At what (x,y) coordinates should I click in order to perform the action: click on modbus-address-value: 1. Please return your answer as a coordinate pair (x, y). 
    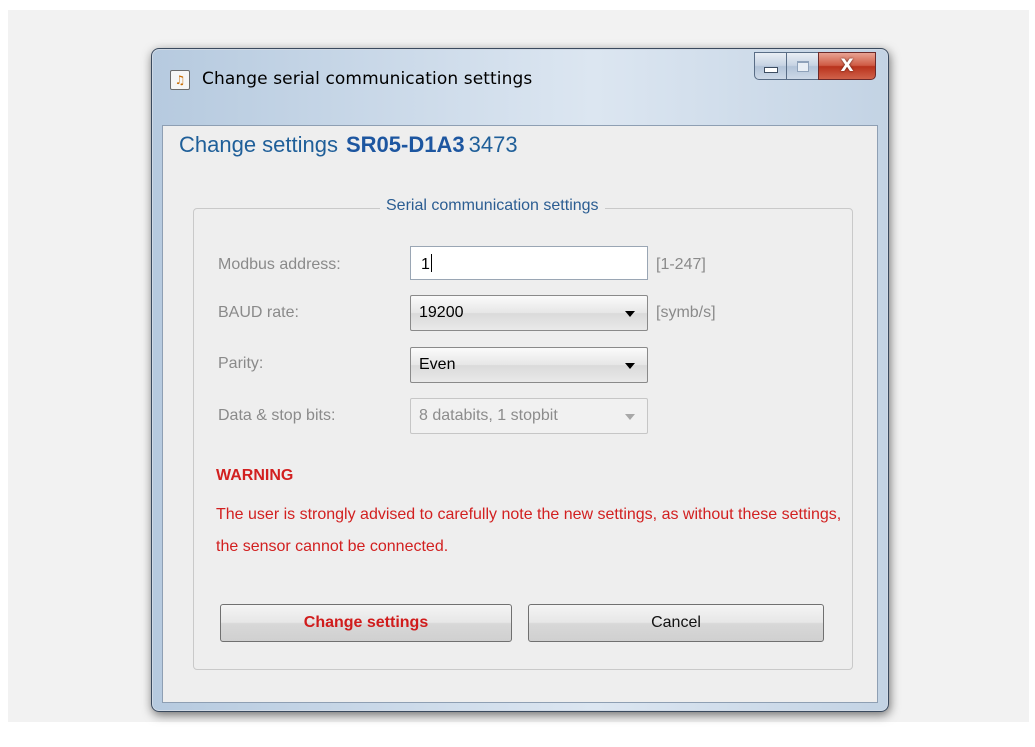
    Looking at the image, I should click on (425, 264).